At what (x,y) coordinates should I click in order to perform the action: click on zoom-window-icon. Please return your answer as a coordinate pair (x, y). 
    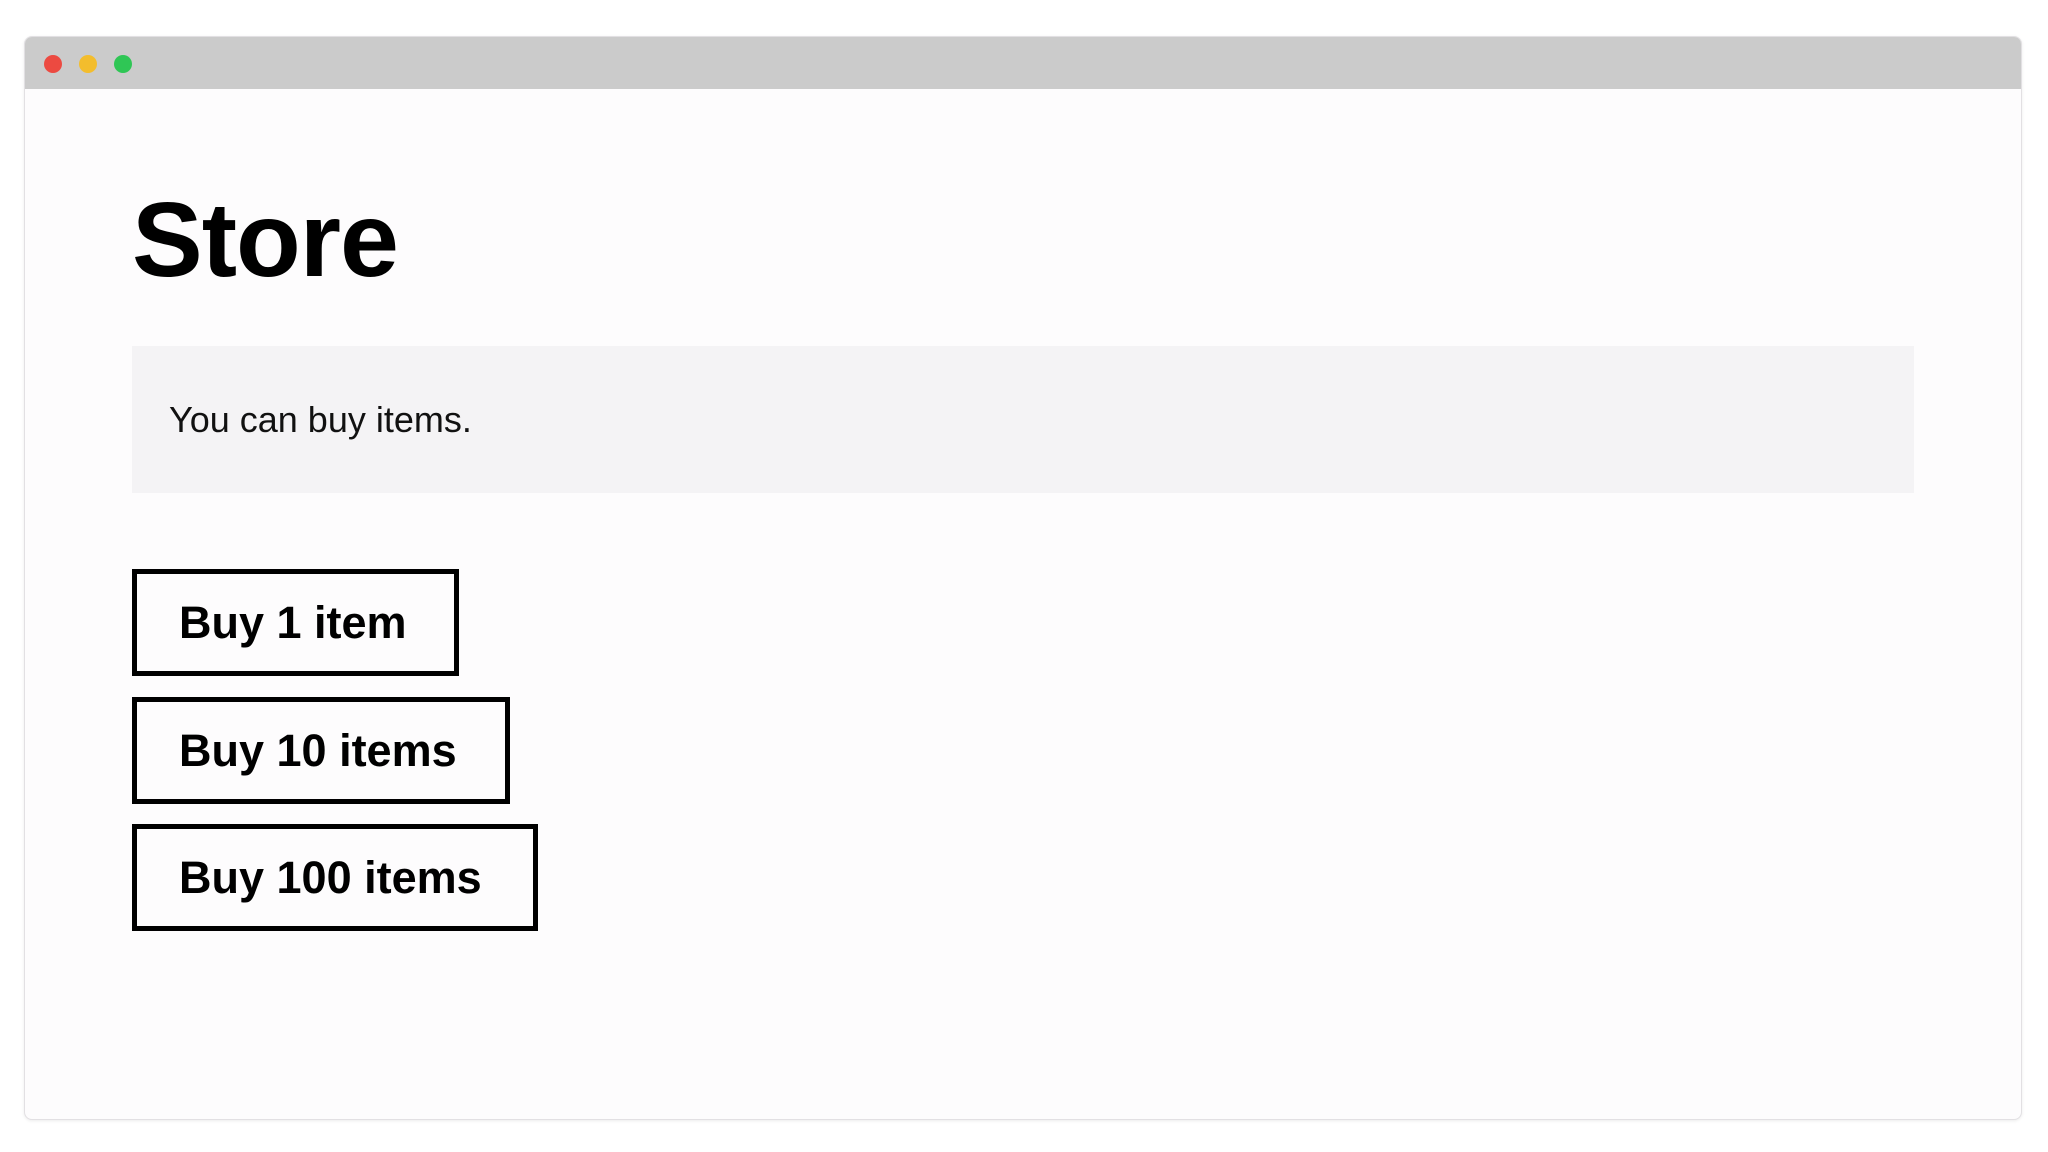
    Looking at the image, I should click on (123, 64).